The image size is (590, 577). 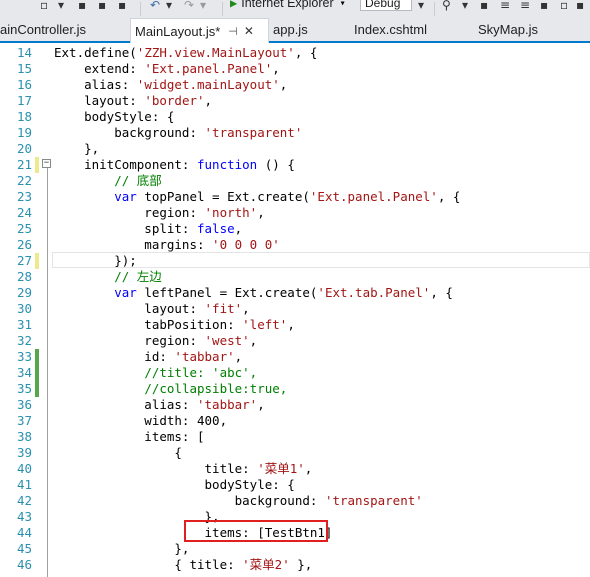 I want to click on code-line: 36 alias: 'tabbar',, so click(x=295, y=405).